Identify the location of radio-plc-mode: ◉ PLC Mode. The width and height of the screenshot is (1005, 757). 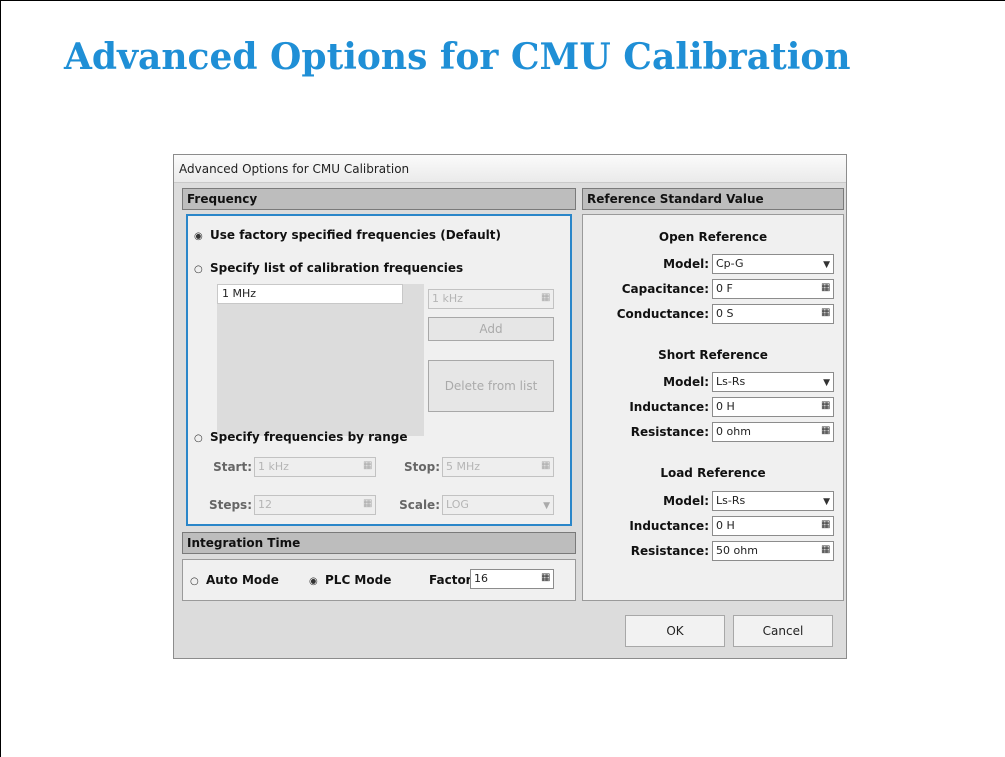
(350, 580).